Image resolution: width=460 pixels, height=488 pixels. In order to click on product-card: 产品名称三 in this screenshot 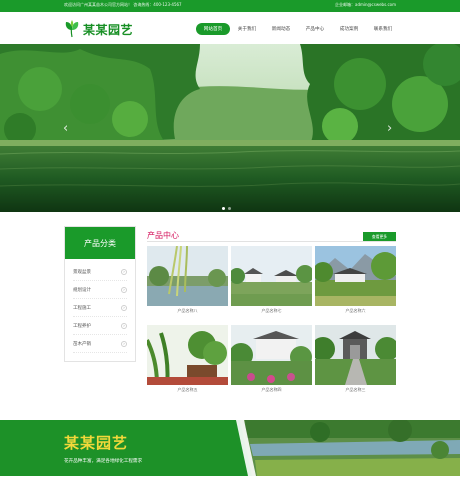, I will do `click(355, 360)`.